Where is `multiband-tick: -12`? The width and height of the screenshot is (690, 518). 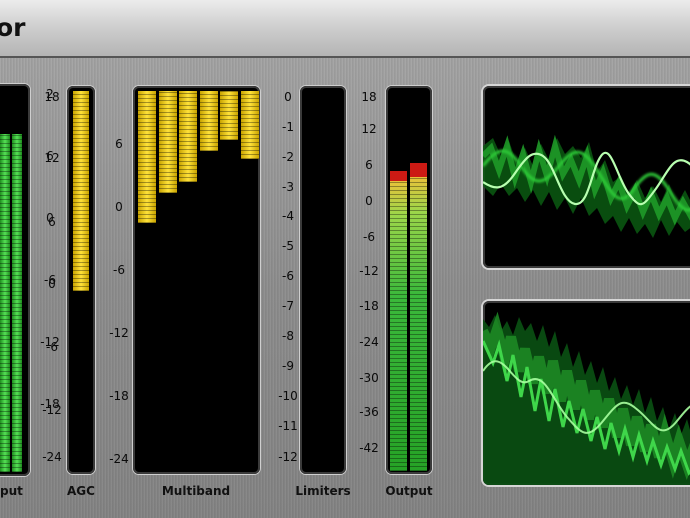
multiband-tick: -12 is located at coordinates (119, 333).